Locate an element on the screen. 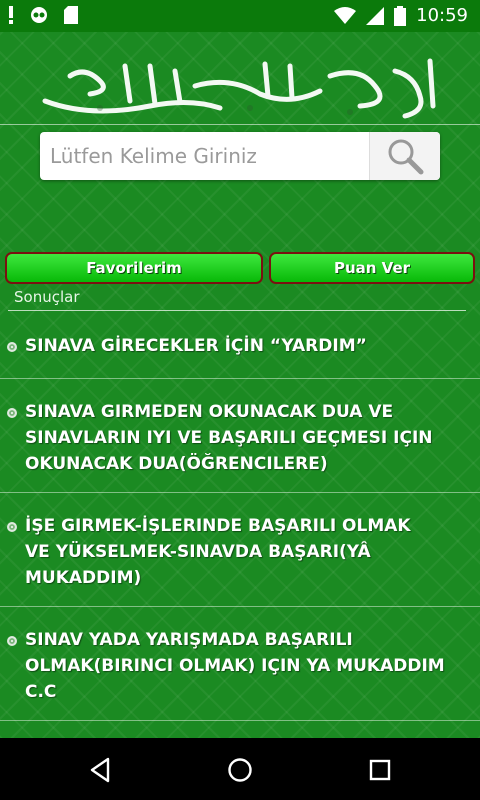 The width and height of the screenshot is (480, 800). rate-button: Puan Ver is located at coordinates (372, 268).